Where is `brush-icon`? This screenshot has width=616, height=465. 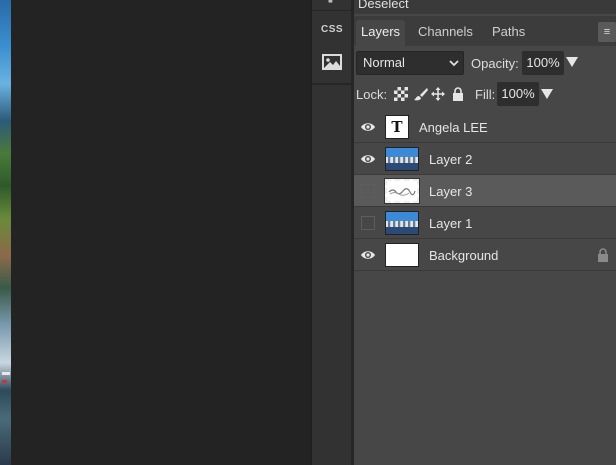 brush-icon is located at coordinates (422, 95).